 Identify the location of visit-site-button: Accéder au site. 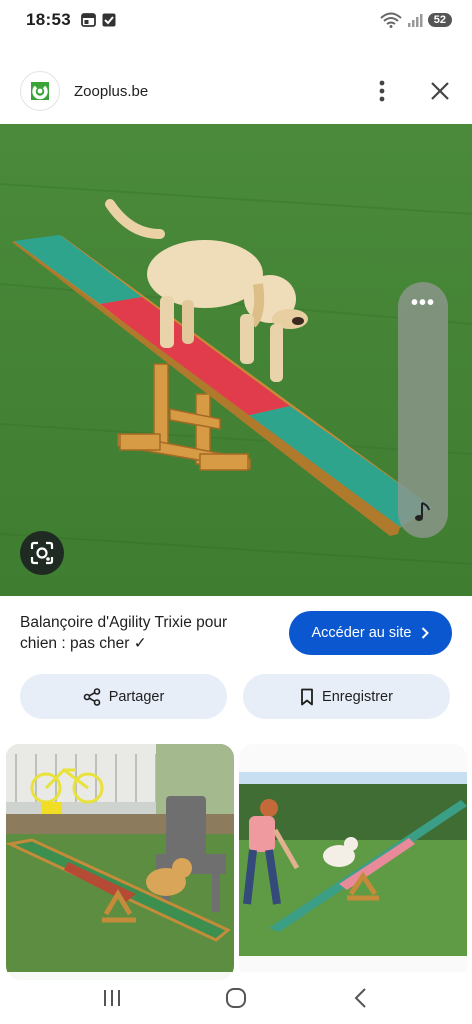
(370, 633).